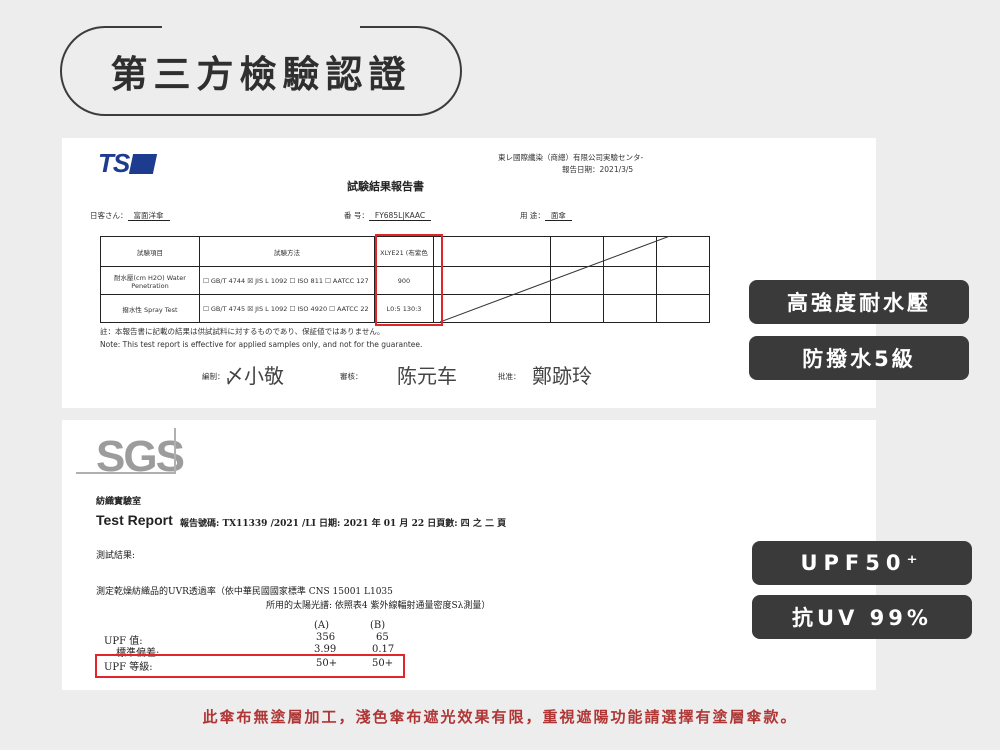 The width and height of the screenshot is (1000, 750). What do you see at coordinates (562, 376) in the screenshot?
I see `signature-3: 鄭跡玲` at bounding box center [562, 376].